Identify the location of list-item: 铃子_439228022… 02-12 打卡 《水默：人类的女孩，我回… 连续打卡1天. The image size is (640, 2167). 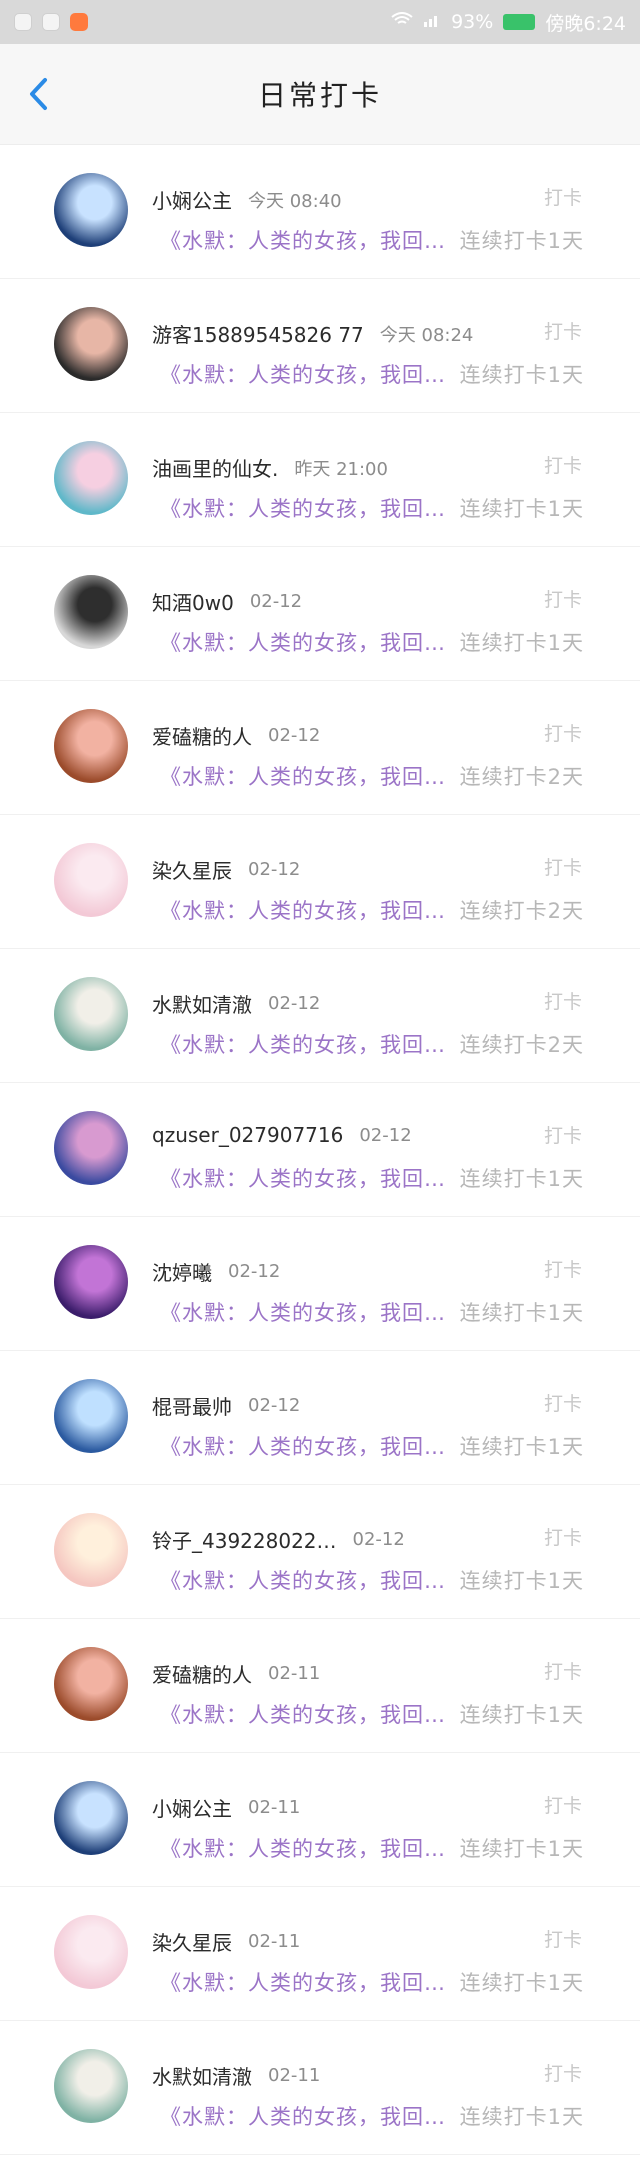
(320, 1552).